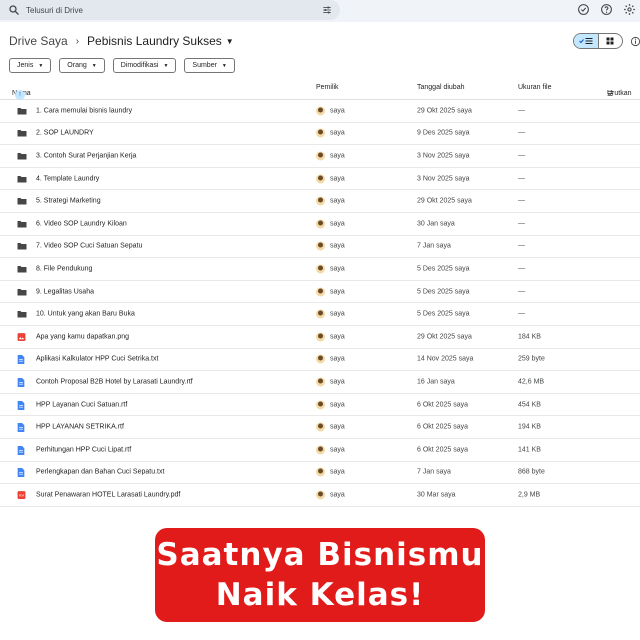 The image size is (640, 640). I want to click on file-name: 9. Legalitas Usaha, so click(65, 291).